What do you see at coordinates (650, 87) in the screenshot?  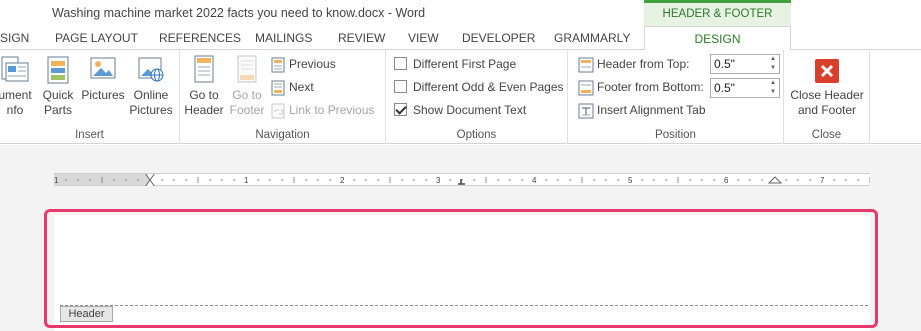 I see `footer-from-bottom-label: Footer from Bottom:` at bounding box center [650, 87].